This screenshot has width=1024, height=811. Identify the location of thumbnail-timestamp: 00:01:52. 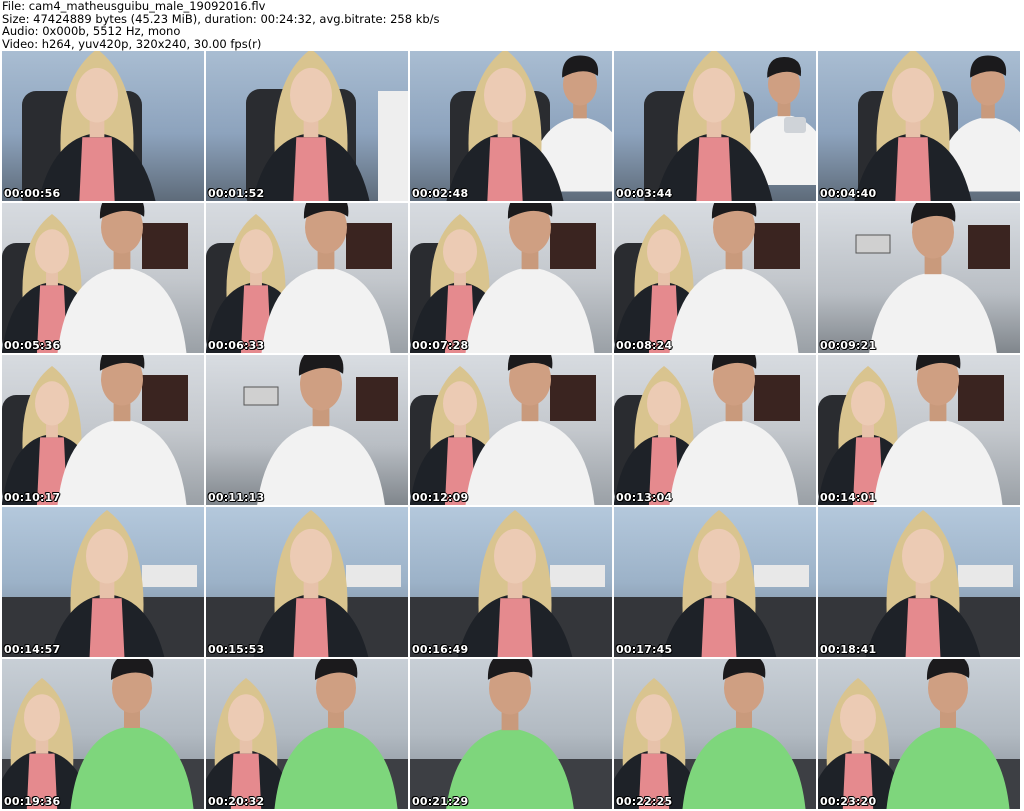
(236, 193).